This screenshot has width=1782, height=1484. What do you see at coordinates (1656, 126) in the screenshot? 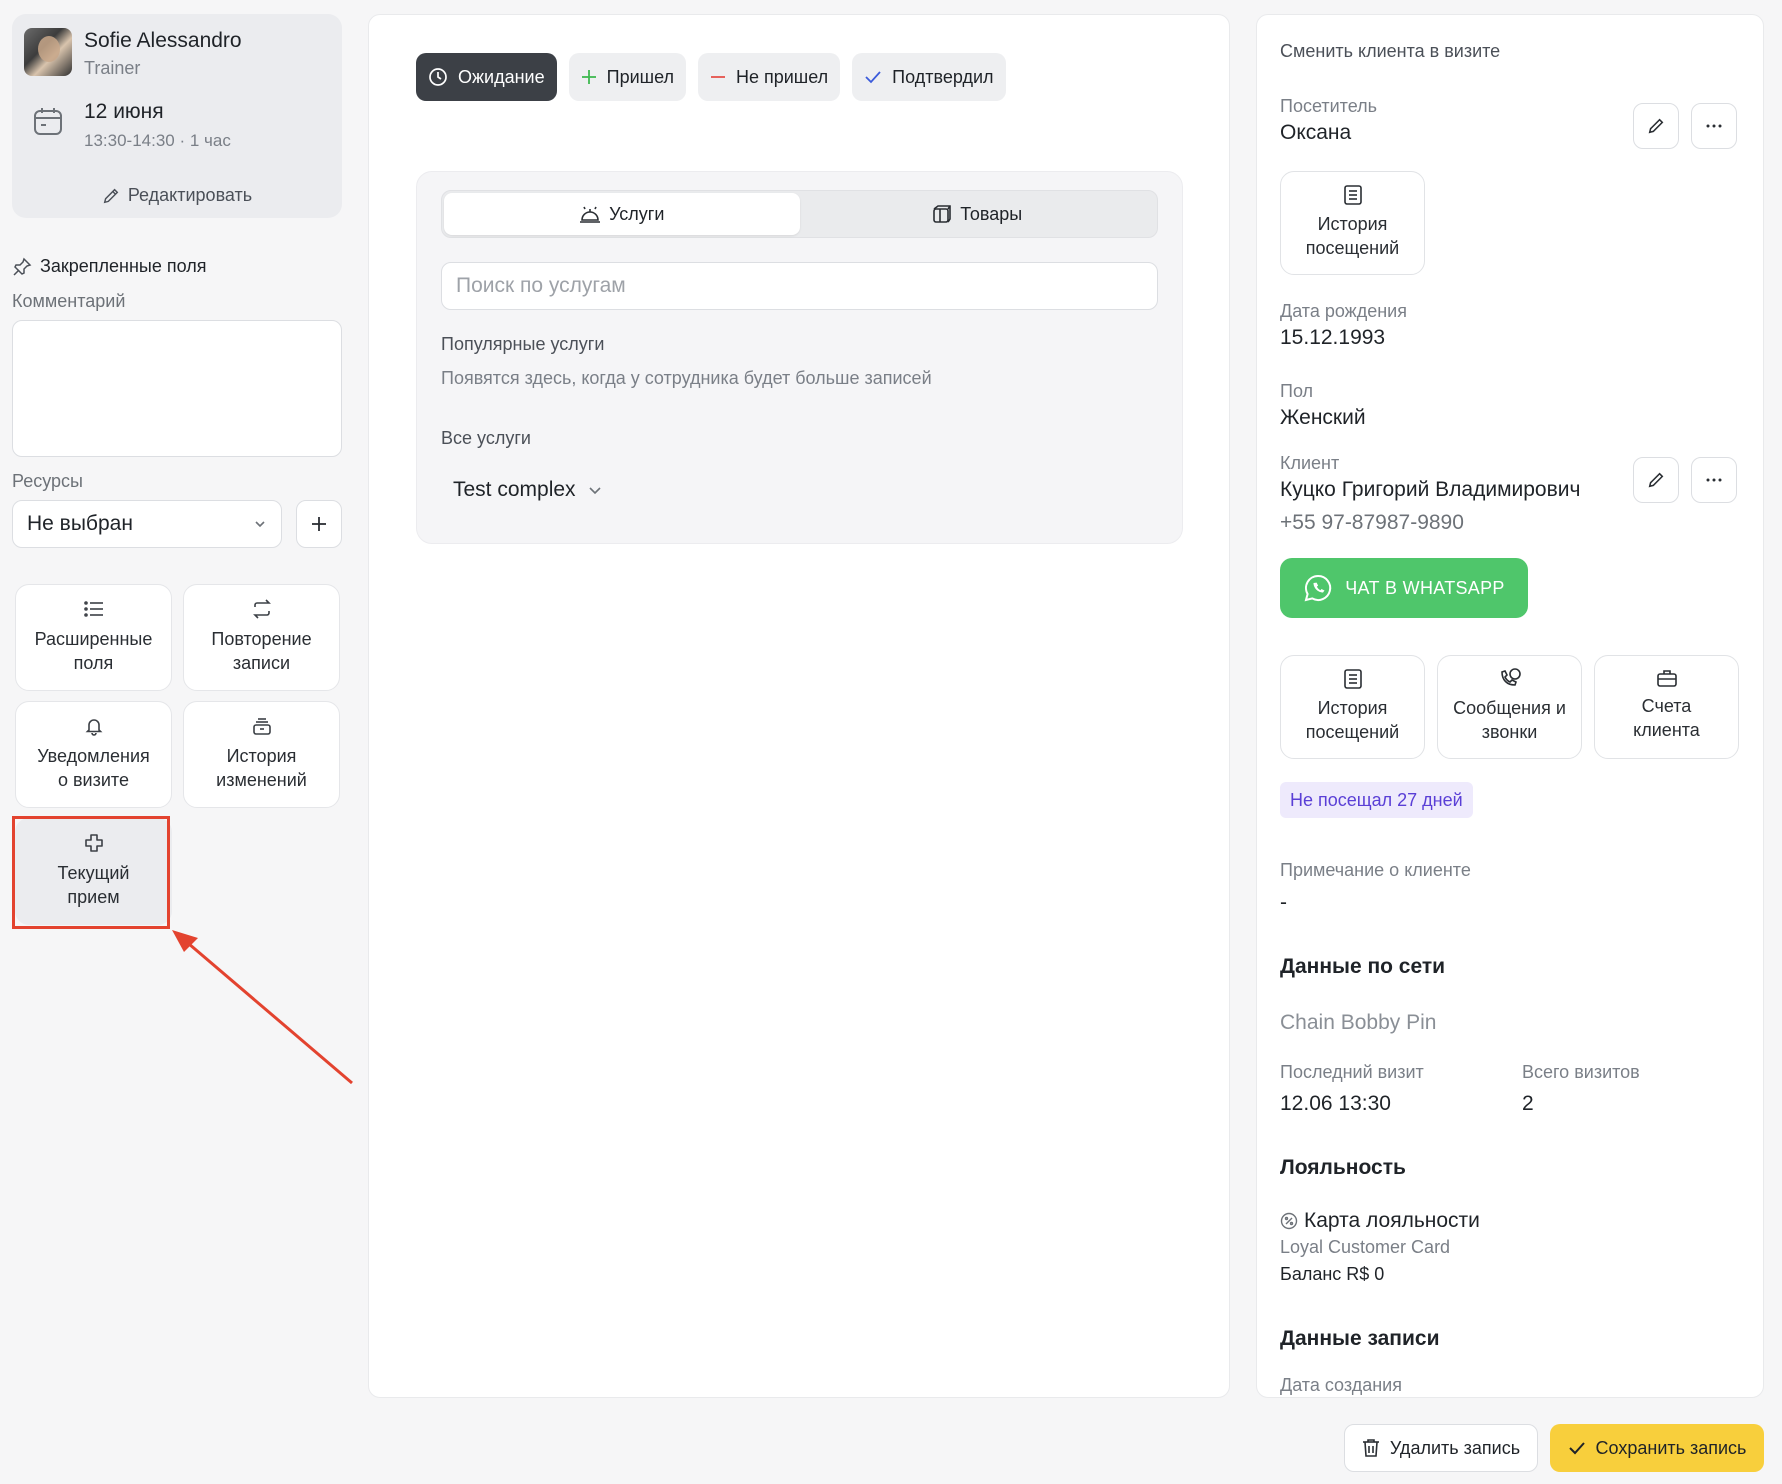
I see `edit-visitor-button` at bounding box center [1656, 126].